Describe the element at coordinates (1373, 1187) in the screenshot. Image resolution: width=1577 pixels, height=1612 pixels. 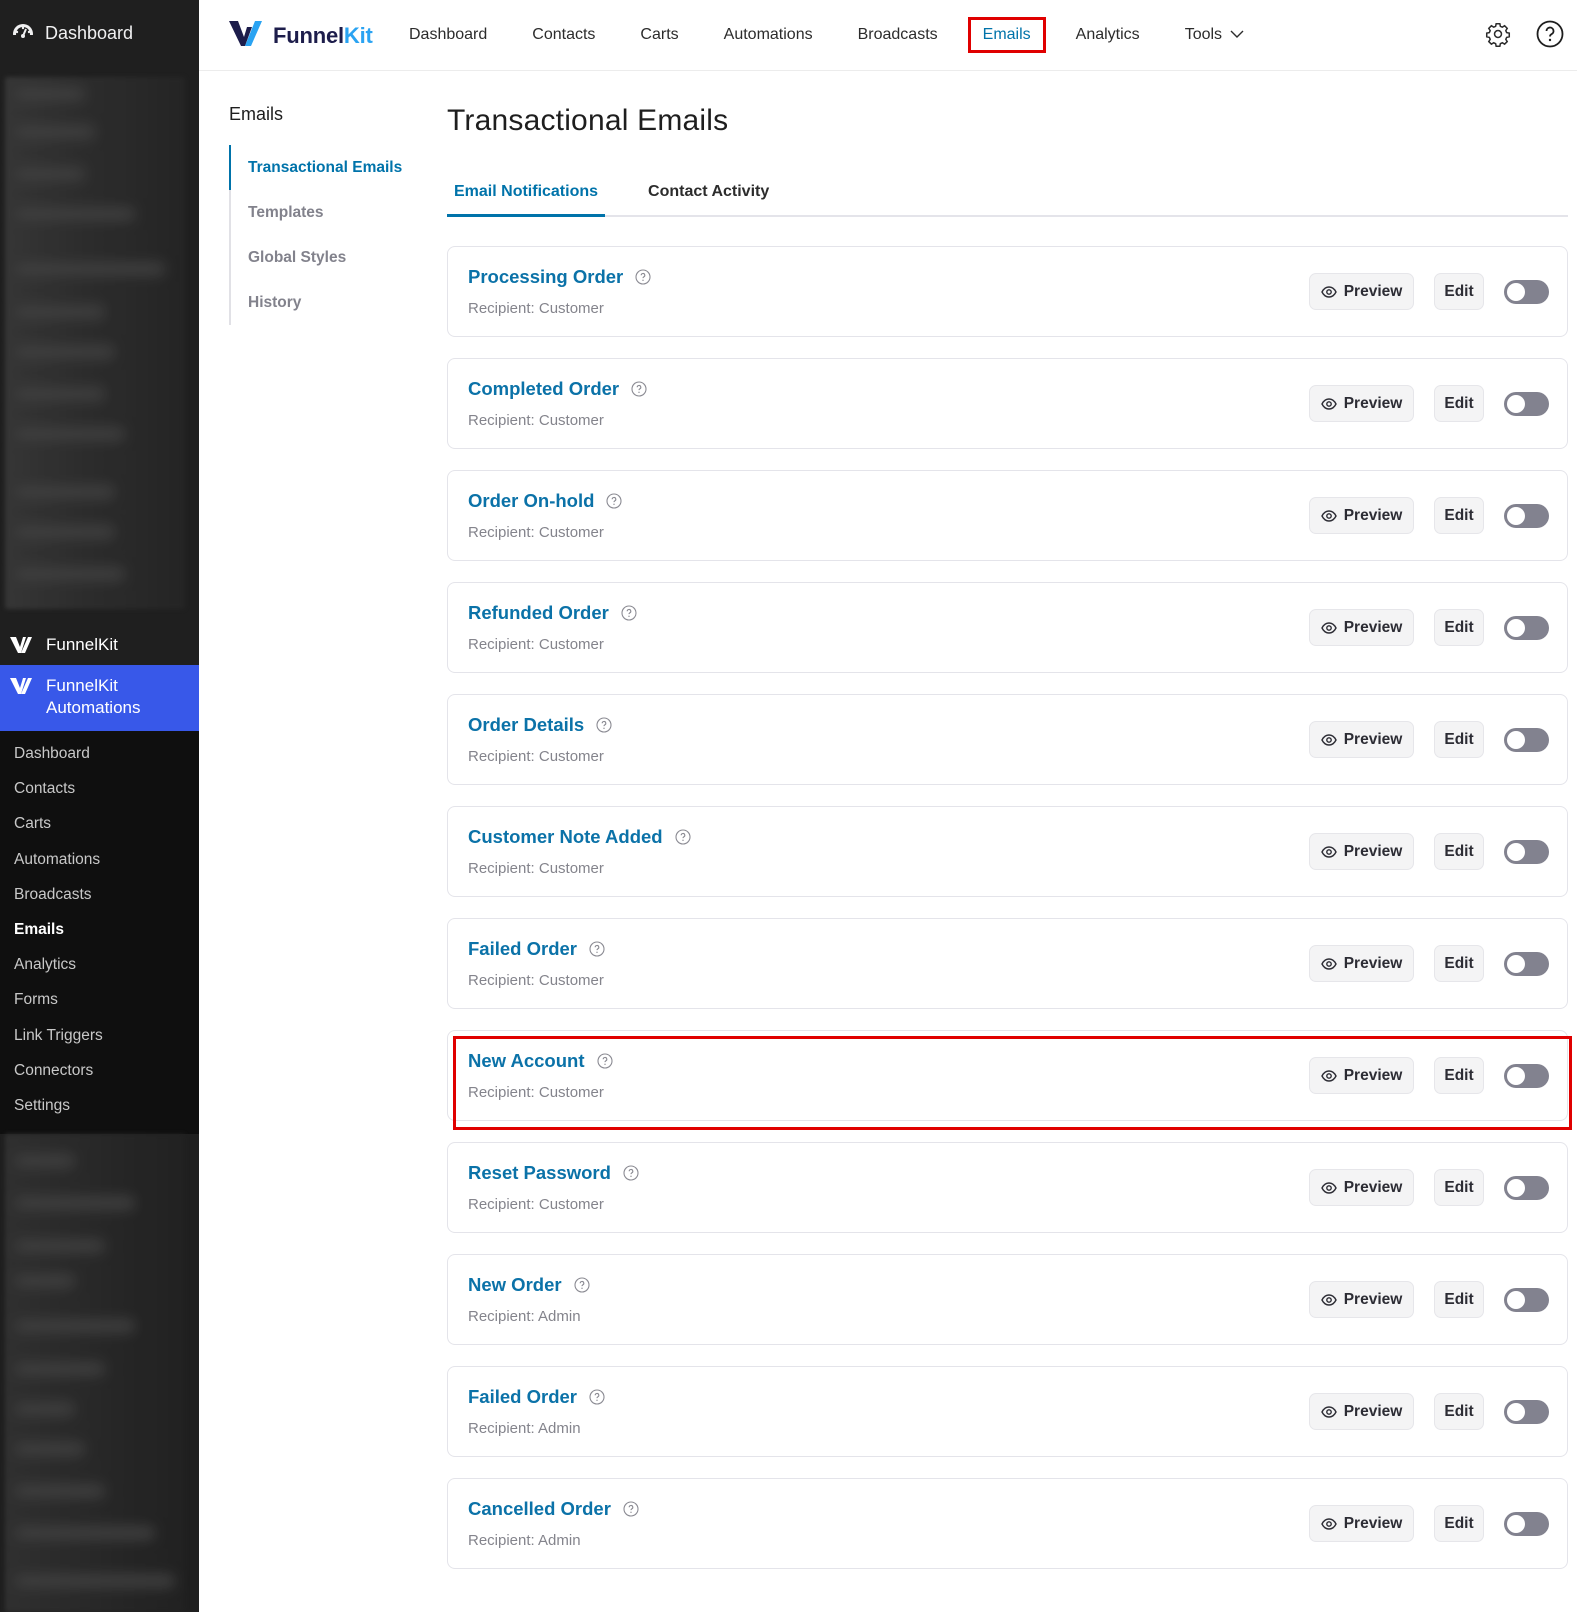
I see `preview-label: Preview` at that location.